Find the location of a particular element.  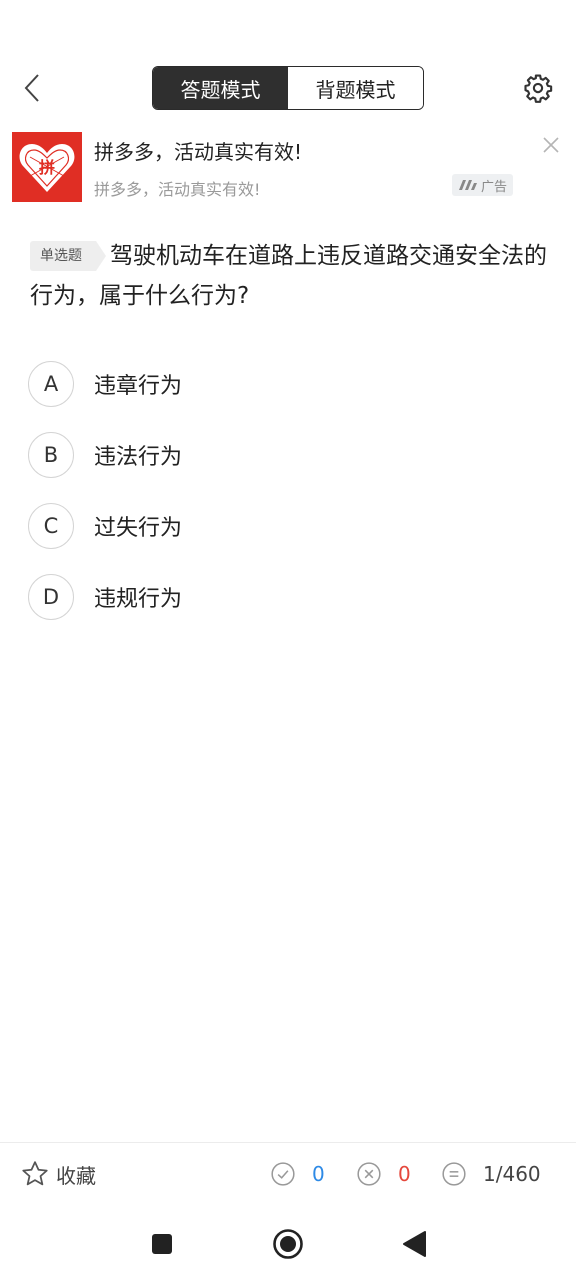

recents-button is located at coordinates (162, 1244).